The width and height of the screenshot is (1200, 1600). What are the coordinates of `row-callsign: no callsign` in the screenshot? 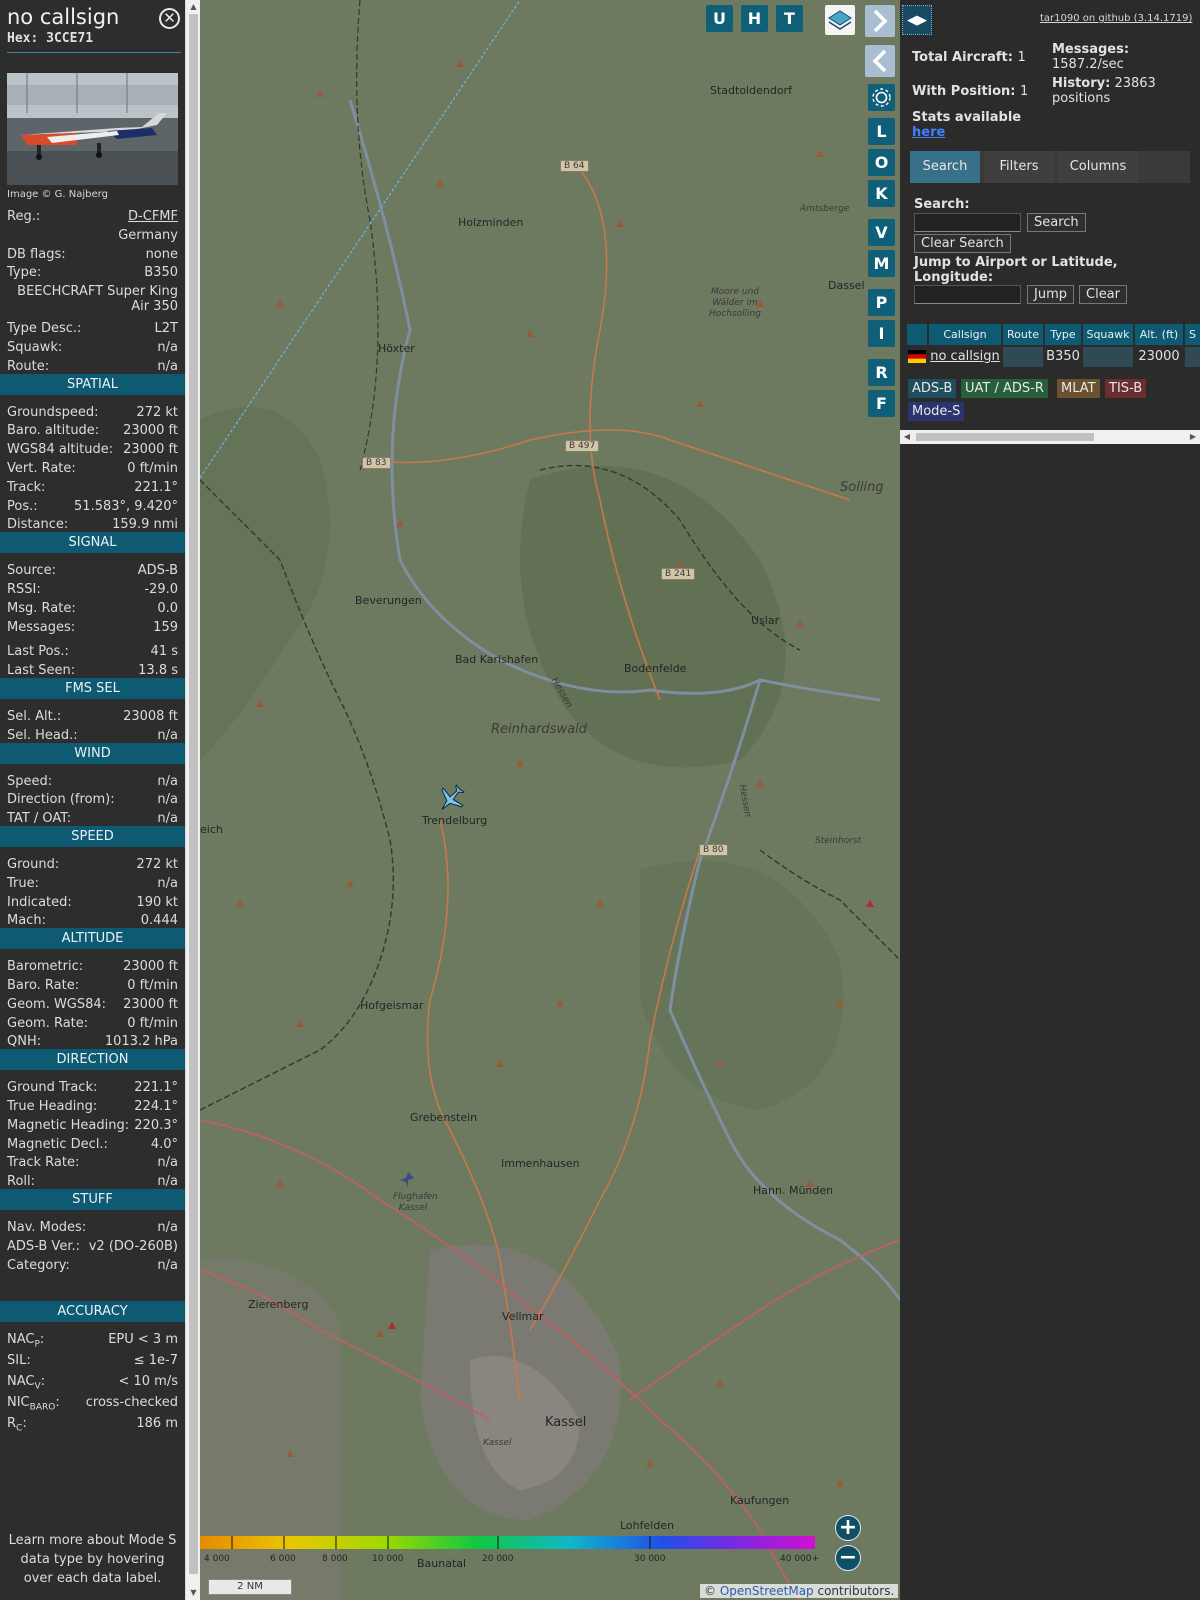 It's located at (965, 357).